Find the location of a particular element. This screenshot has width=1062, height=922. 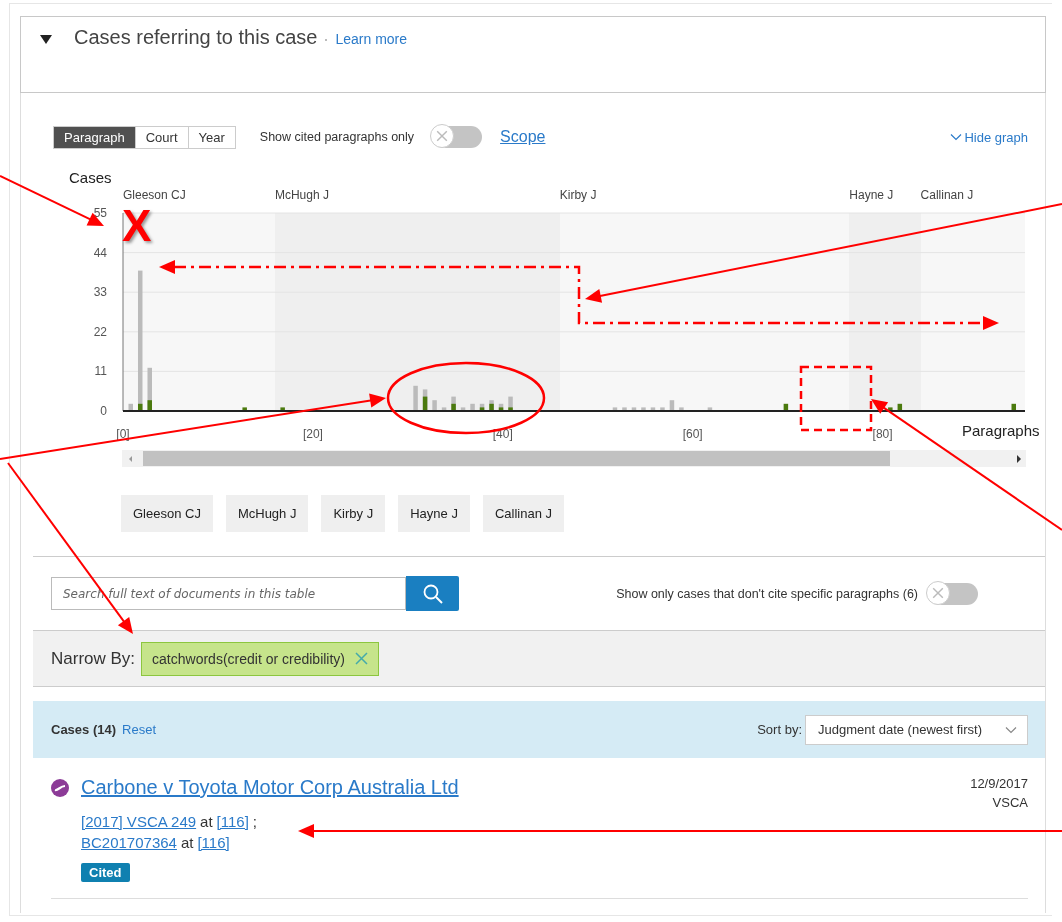

judge-filter-button: McHugh J is located at coordinates (267, 513).